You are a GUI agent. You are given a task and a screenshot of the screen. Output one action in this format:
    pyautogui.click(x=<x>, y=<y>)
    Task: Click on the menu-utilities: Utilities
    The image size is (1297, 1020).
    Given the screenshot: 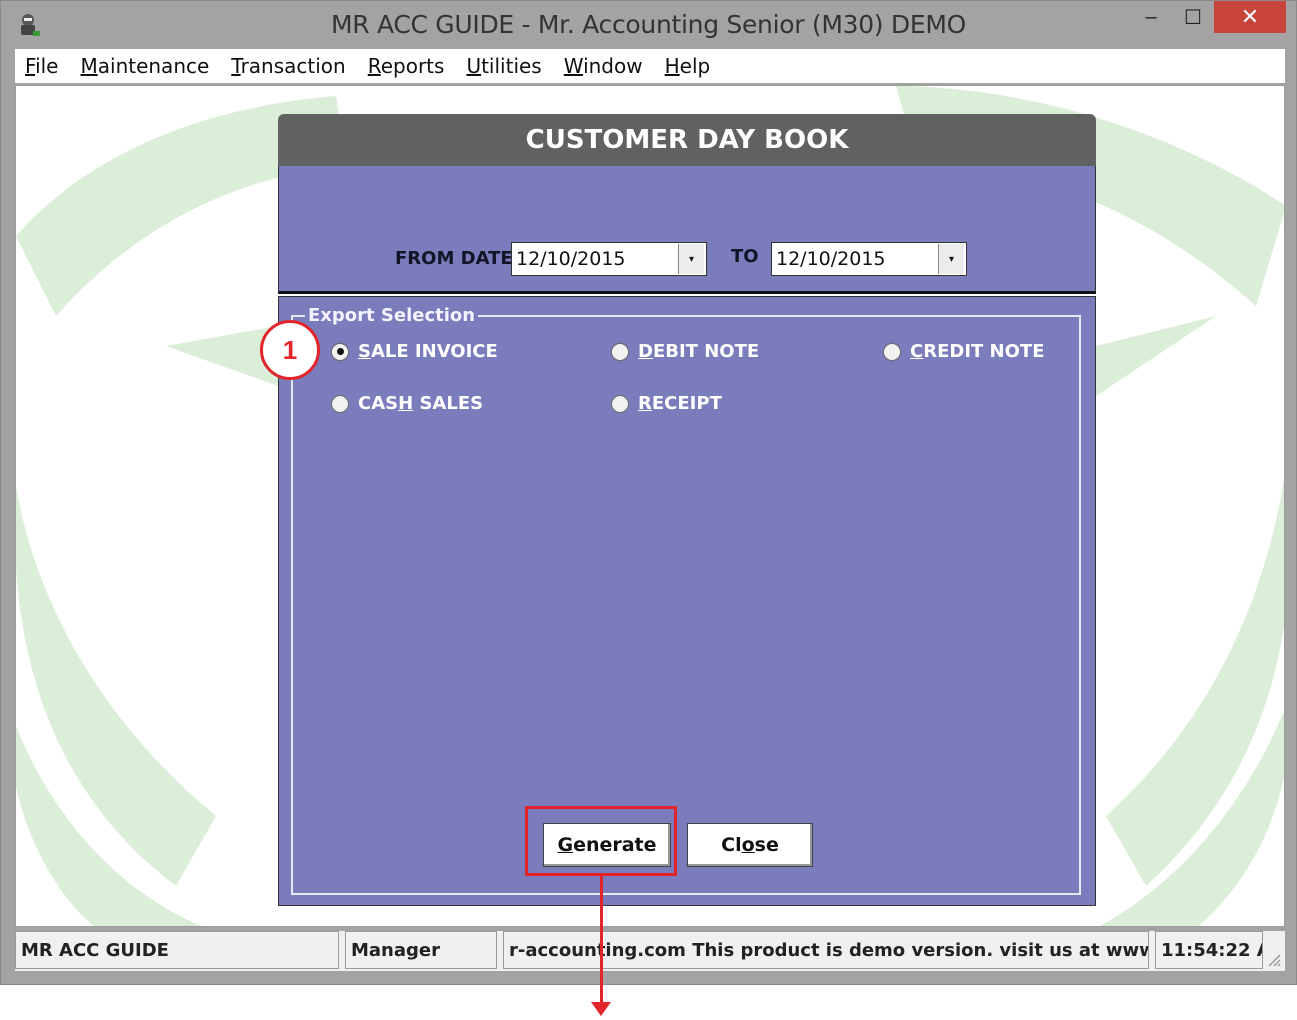 What is the action you would take?
    pyautogui.click(x=503, y=66)
    